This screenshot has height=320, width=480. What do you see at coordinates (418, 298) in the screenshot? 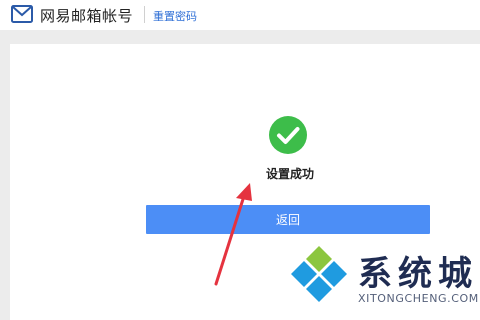
I see `watermark-url: XITONGCHENG.COM` at bounding box center [418, 298].